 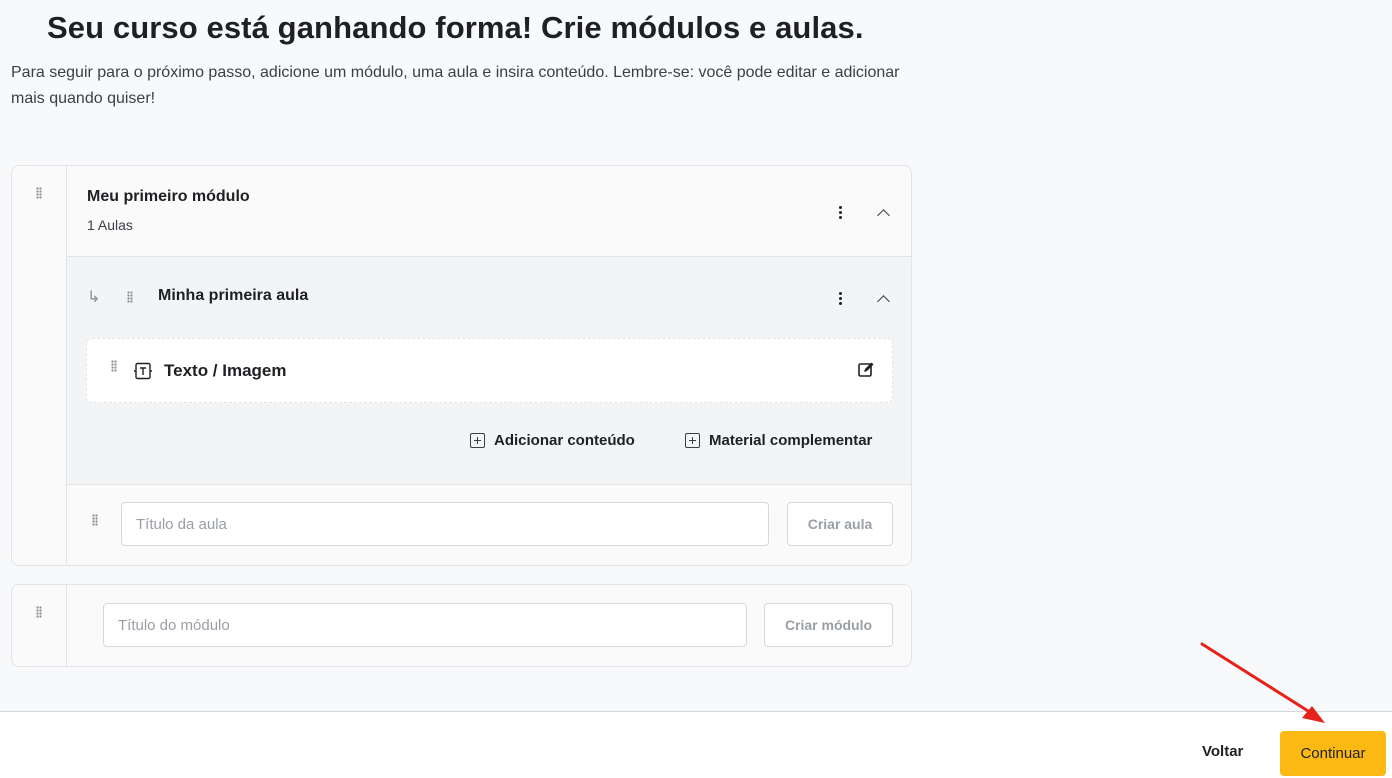 What do you see at coordinates (39, 625) in the screenshot?
I see `new-module-drag-rail` at bounding box center [39, 625].